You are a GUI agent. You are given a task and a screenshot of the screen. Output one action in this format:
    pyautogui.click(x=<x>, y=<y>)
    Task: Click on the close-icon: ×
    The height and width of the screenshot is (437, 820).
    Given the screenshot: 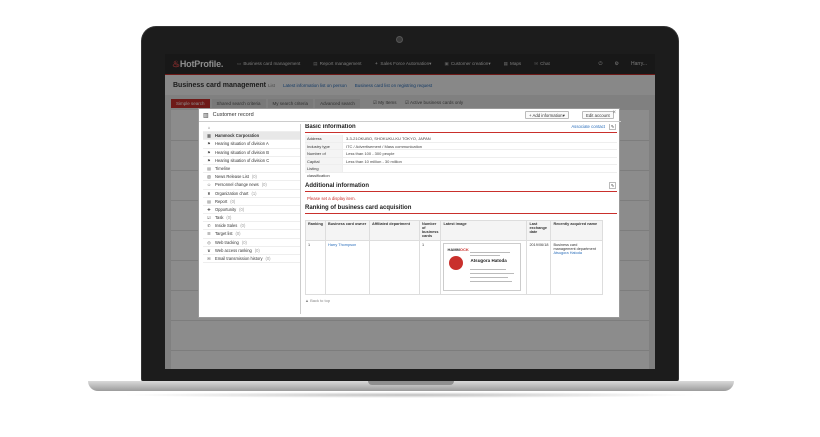 What is the action you would take?
    pyautogui.click(x=614, y=113)
    